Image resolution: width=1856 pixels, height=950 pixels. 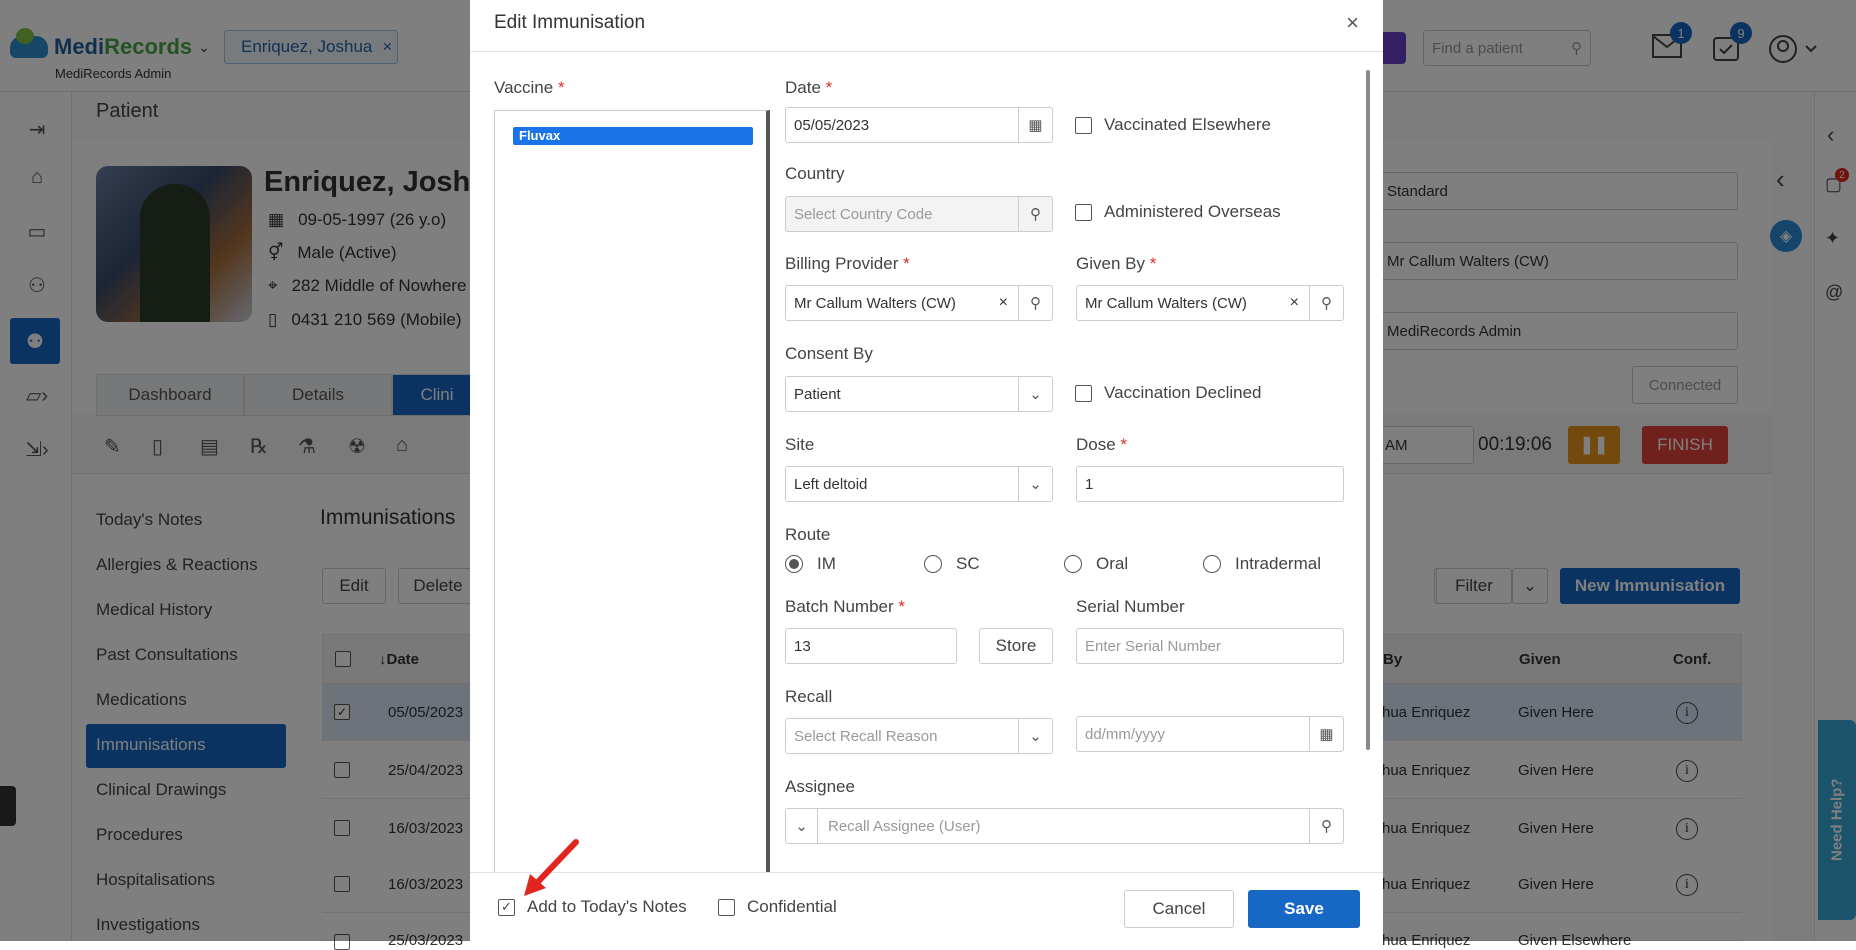 What do you see at coordinates (1096, 564) in the screenshot?
I see `route-radio-oral: Oral` at bounding box center [1096, 564].